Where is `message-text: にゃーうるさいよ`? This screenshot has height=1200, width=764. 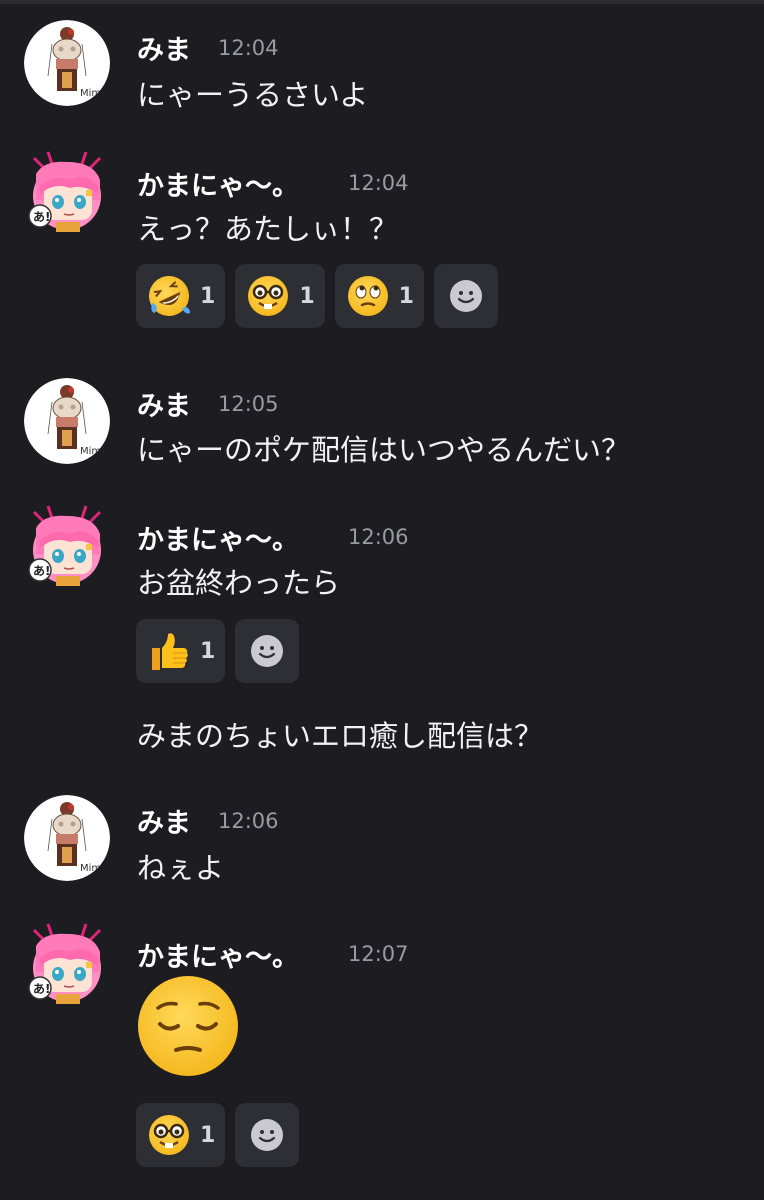
message-text: にゃーうるさいよ is located at coordinates (253, 95).